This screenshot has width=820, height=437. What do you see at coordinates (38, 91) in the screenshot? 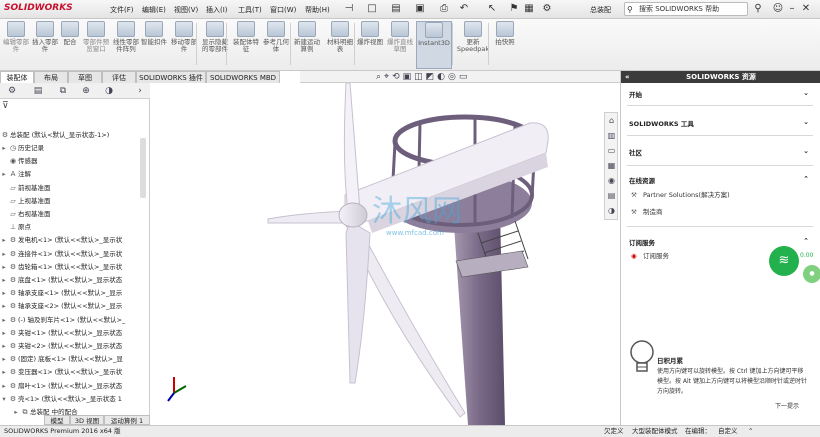
I see `property-manager-icon: ▤` at bounding box center [38, 91].